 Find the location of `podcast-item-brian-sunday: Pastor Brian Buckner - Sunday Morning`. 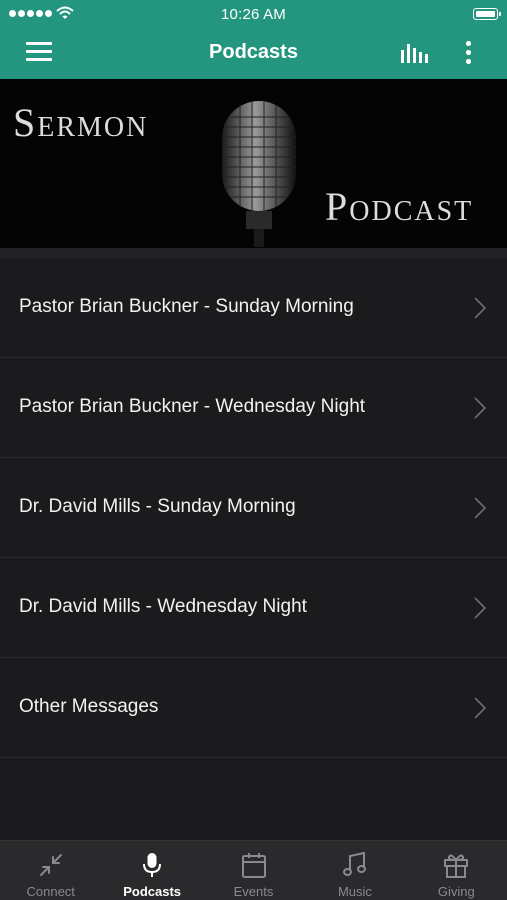

podcast-item-brian-sunday: Pastor Brian Buckner - Sunday Morning is located at coordinates (253, 308).